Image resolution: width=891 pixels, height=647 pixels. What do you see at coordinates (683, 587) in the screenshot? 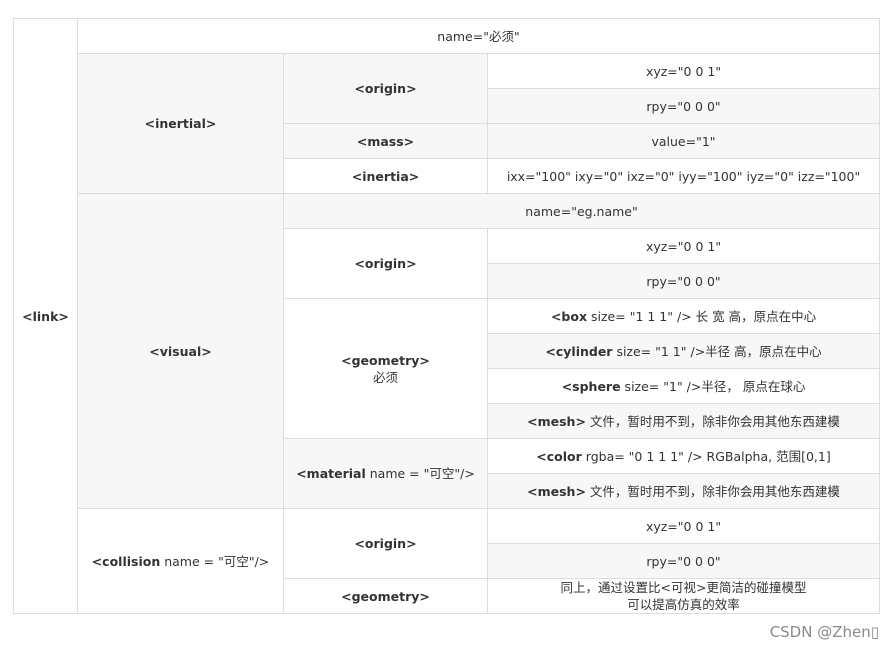
I see `collision-note-line-1: 同上，通过设置比<可视>更简洁的碰撞模型` at bounding box center [683, 587].